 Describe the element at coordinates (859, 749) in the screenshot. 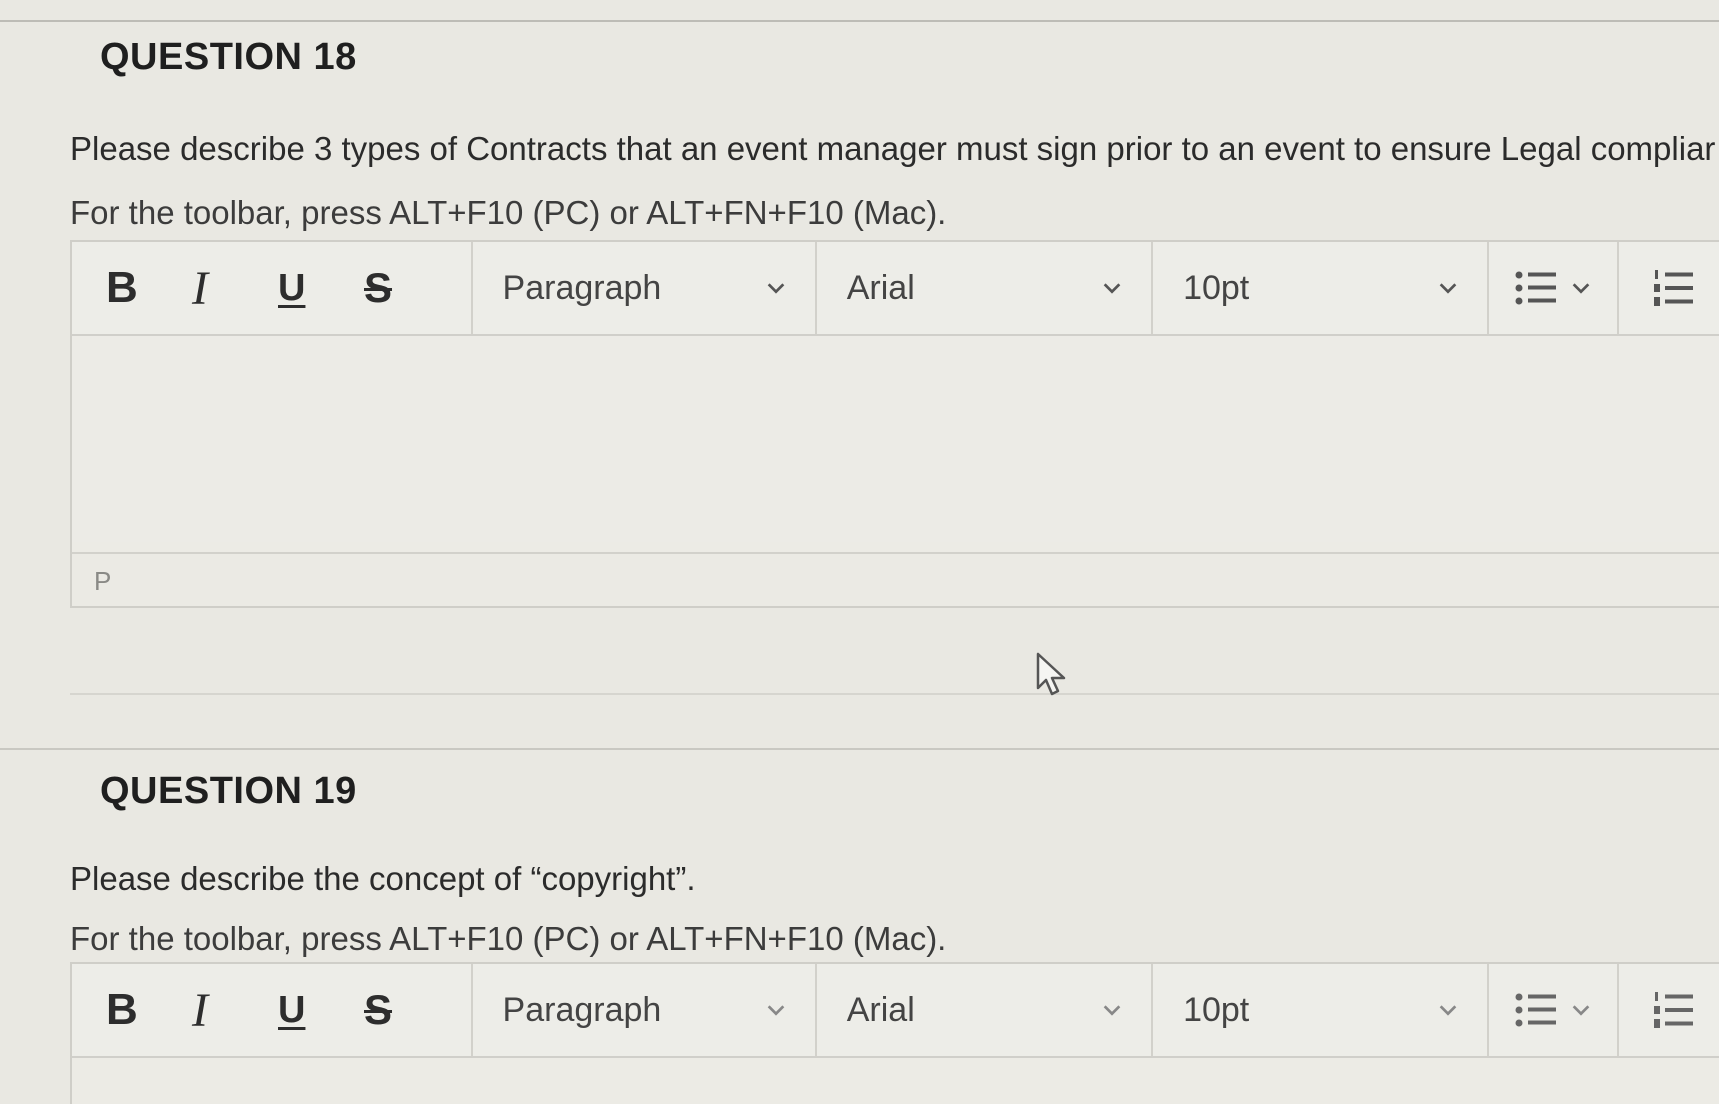

I see `question-divider` at that location.